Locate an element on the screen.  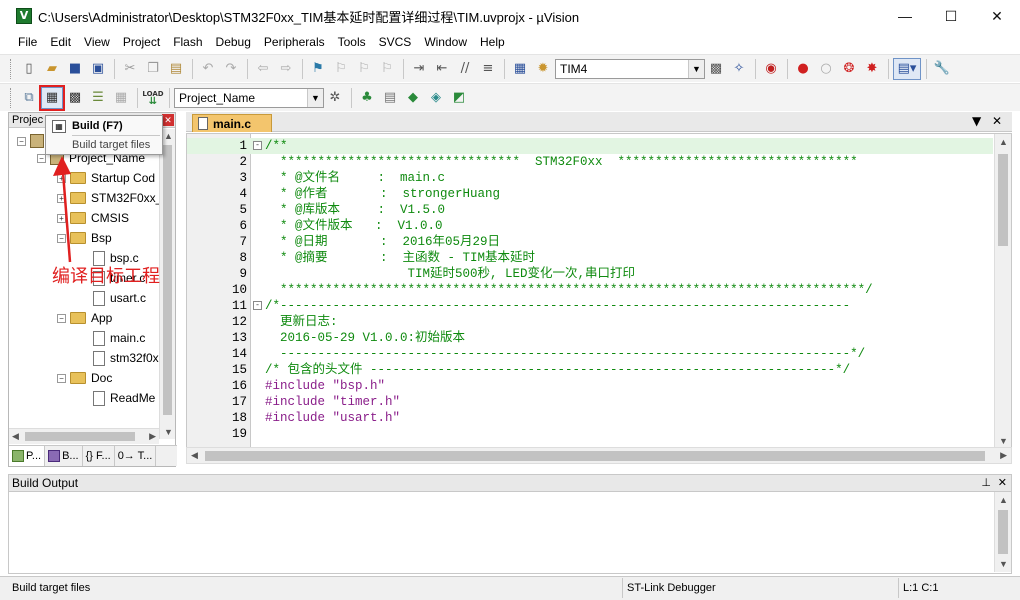
tree-item-main-c: main.c is located at coordinates (119, 338).